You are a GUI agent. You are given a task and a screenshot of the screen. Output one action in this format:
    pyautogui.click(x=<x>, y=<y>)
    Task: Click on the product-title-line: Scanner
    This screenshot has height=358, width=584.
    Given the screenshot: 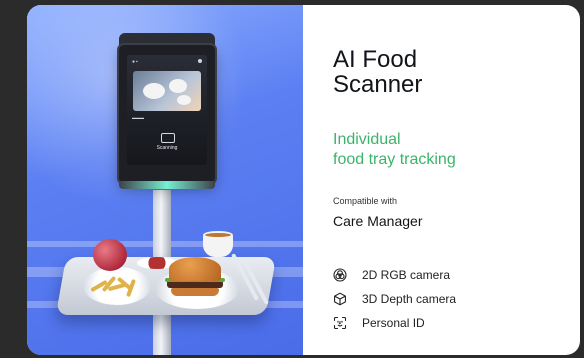 What is the action you would take?
    pyautogui.click(x=378, y=84)
    